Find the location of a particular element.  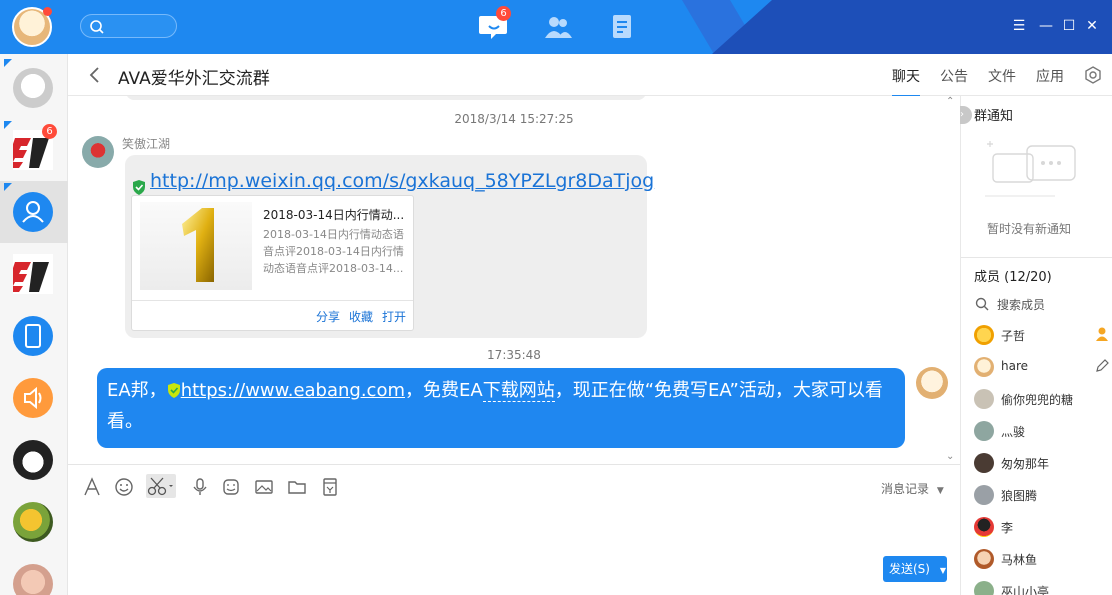

red-packet-icon is located at coordinates (330, 487).